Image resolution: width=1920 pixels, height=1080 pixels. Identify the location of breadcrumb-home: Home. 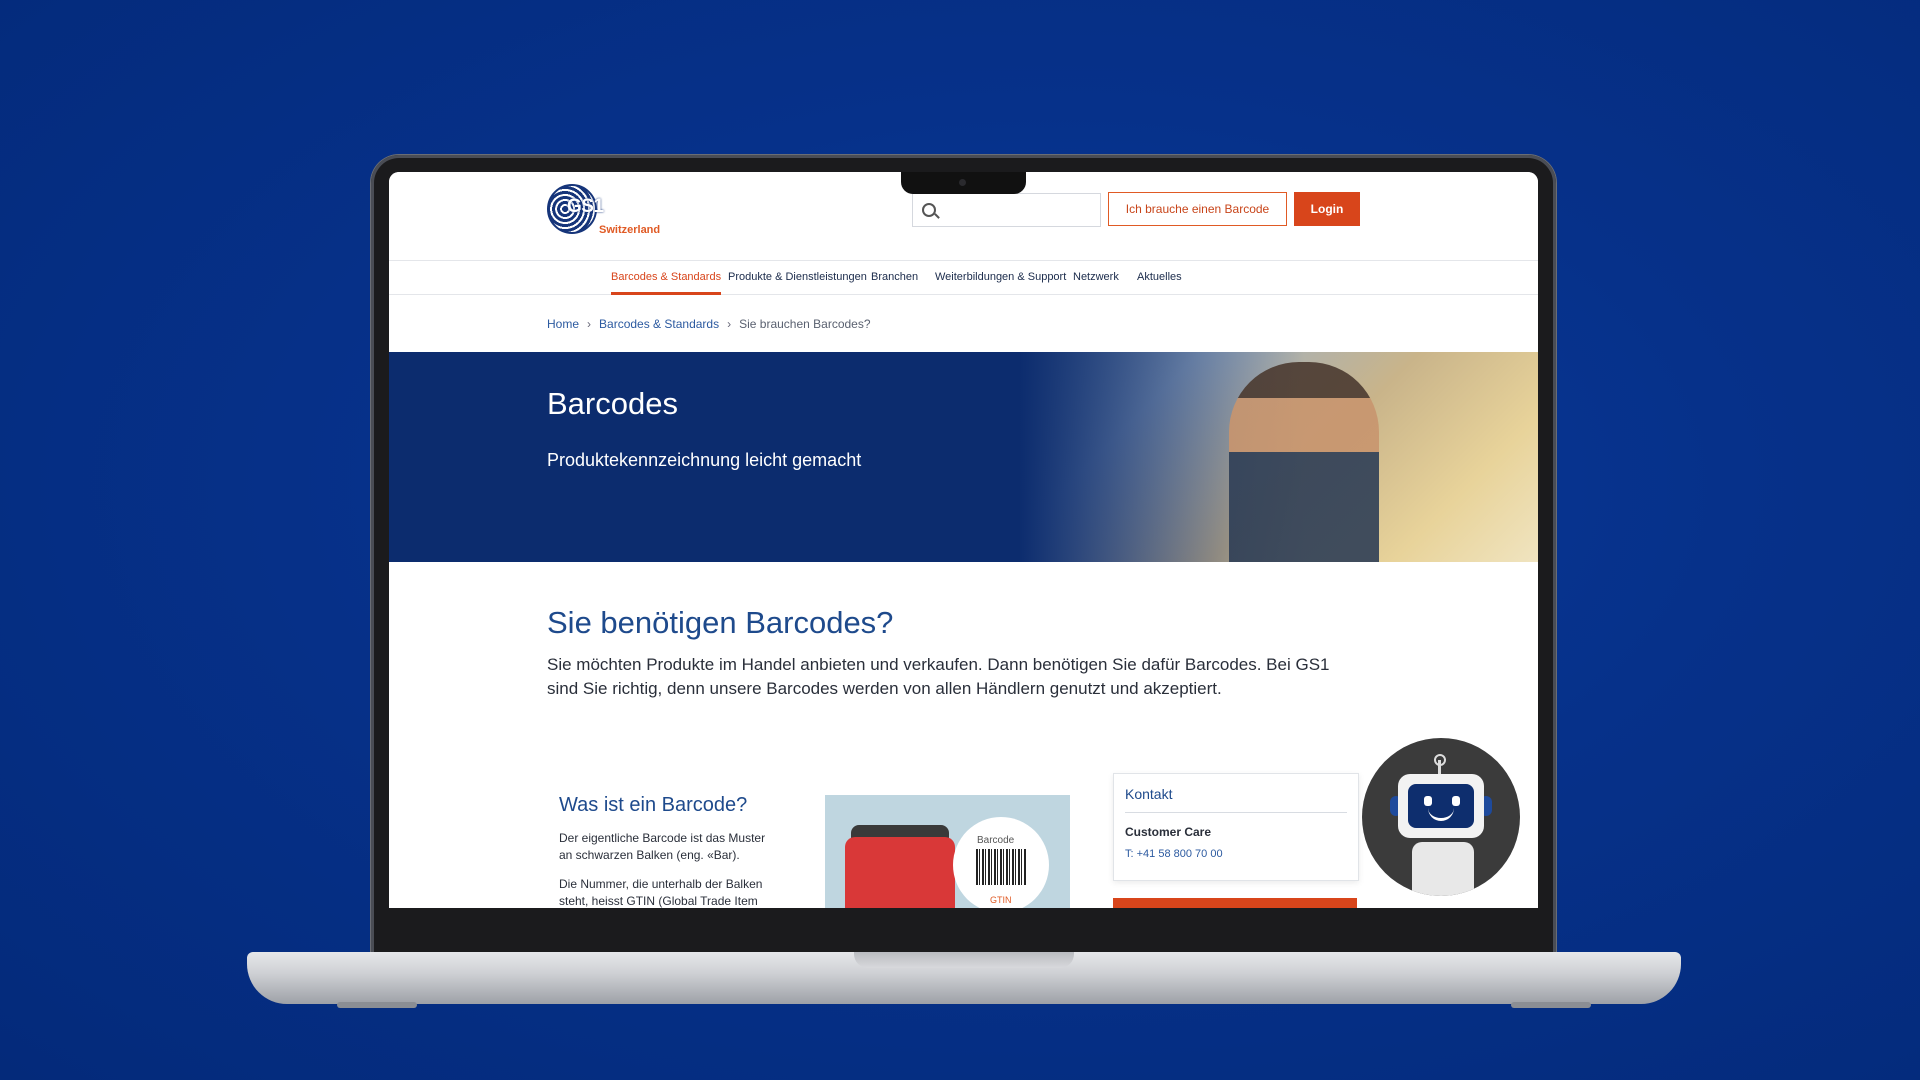
(563, 324).